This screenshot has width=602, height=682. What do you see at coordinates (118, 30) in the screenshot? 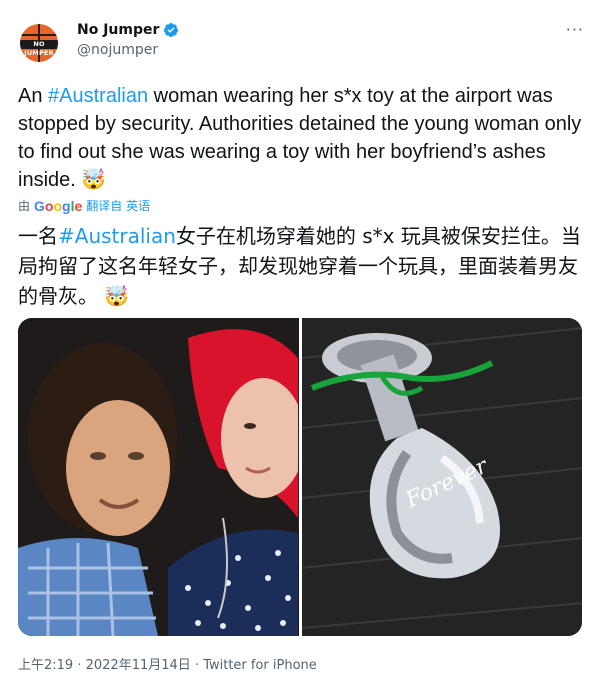
I see `display-name: No Jumper` at bounding box center [118, 30].